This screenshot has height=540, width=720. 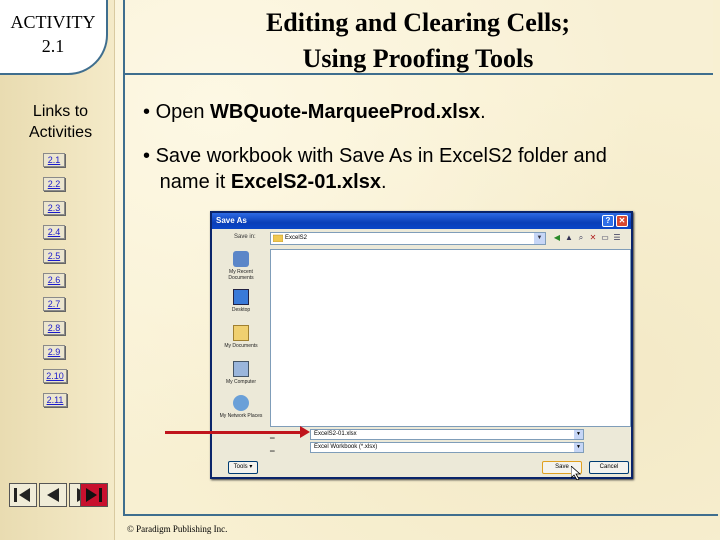 What do you see at coordinates (605, 238) in the screenshot?
I see `new-folder-icon: ▭` at bounding box center [605, 238].